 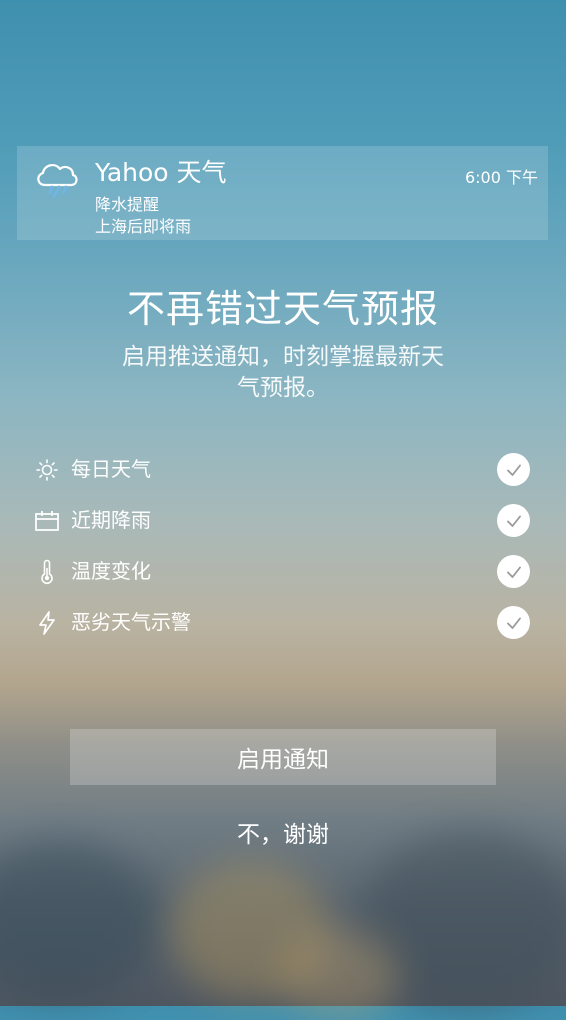 What do you see at coordinates (143, 226) in the screenshot?
I see `notification-message: 上海后即将雨` at bounding box center [143, 226].